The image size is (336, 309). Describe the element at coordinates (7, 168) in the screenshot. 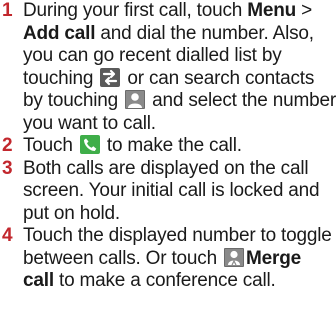

I see `step-number: 3` at that location.